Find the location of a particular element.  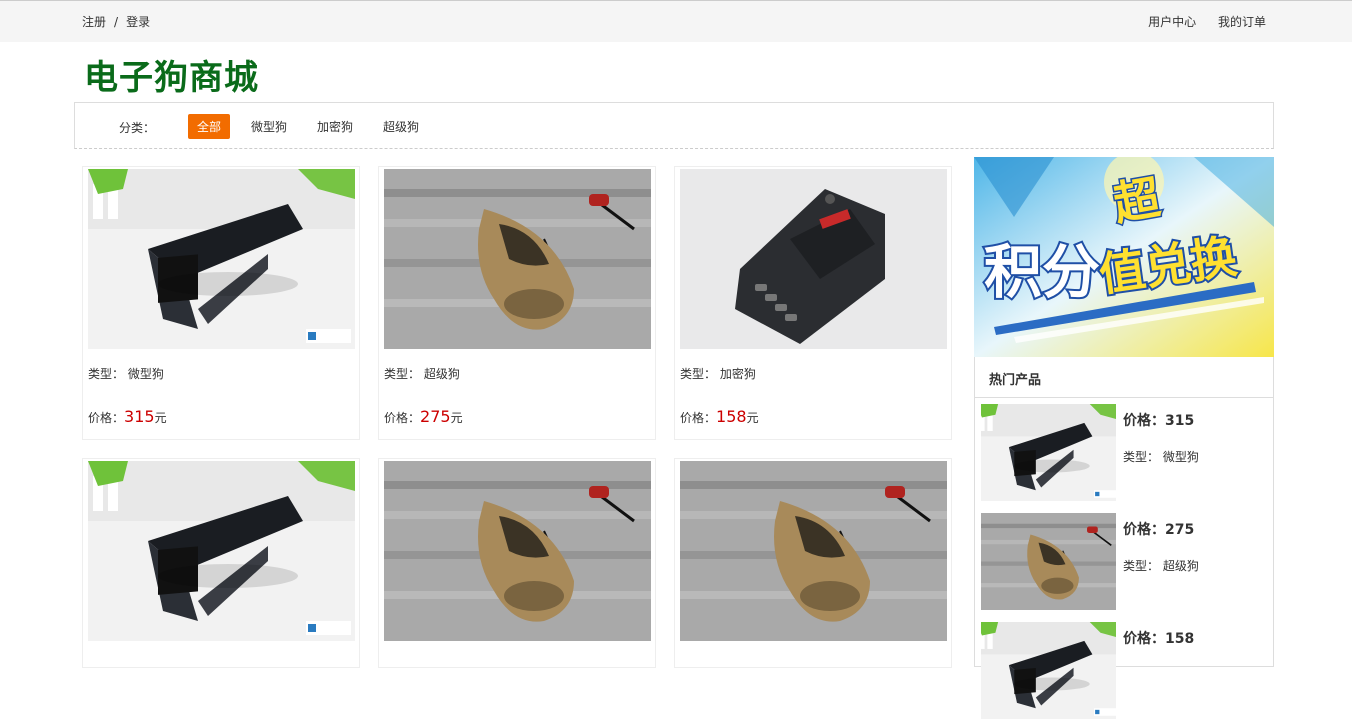

product-price: 价格：158元 is located at coordinates (719, 416).